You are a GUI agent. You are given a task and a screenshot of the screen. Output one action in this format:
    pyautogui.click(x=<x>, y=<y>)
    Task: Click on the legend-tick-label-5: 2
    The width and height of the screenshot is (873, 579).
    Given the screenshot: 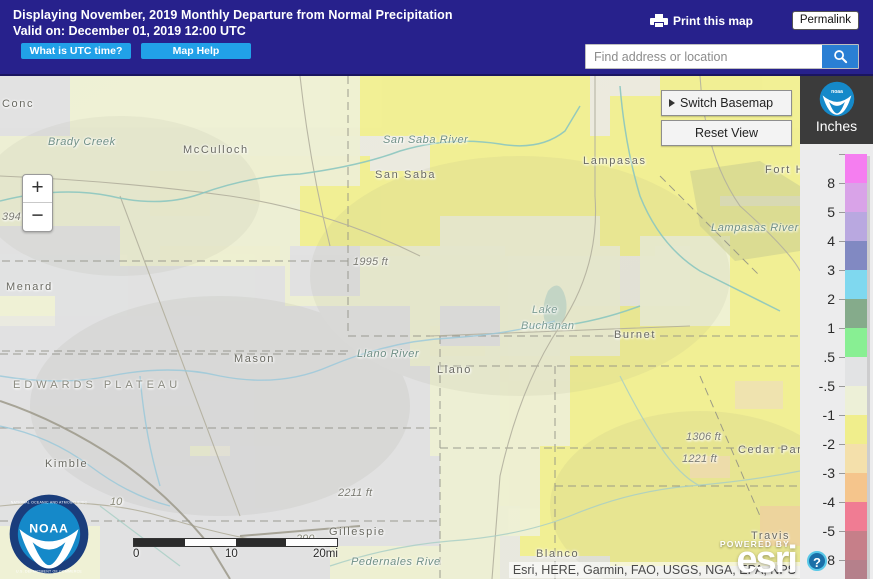 What is the action you would take?
    pyautogui.click(x=831, y=299)
    